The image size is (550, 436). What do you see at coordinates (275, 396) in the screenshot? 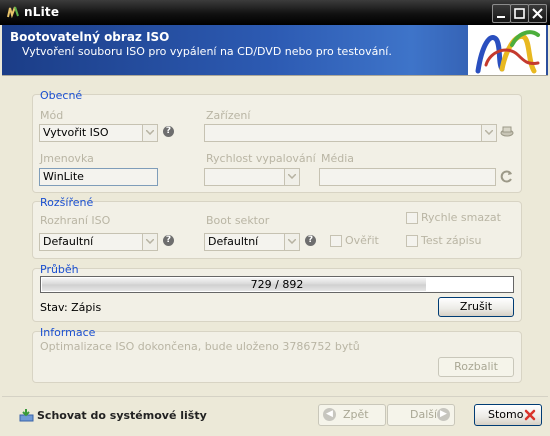
I see `footer-divider` at bounding box center [275, 396].